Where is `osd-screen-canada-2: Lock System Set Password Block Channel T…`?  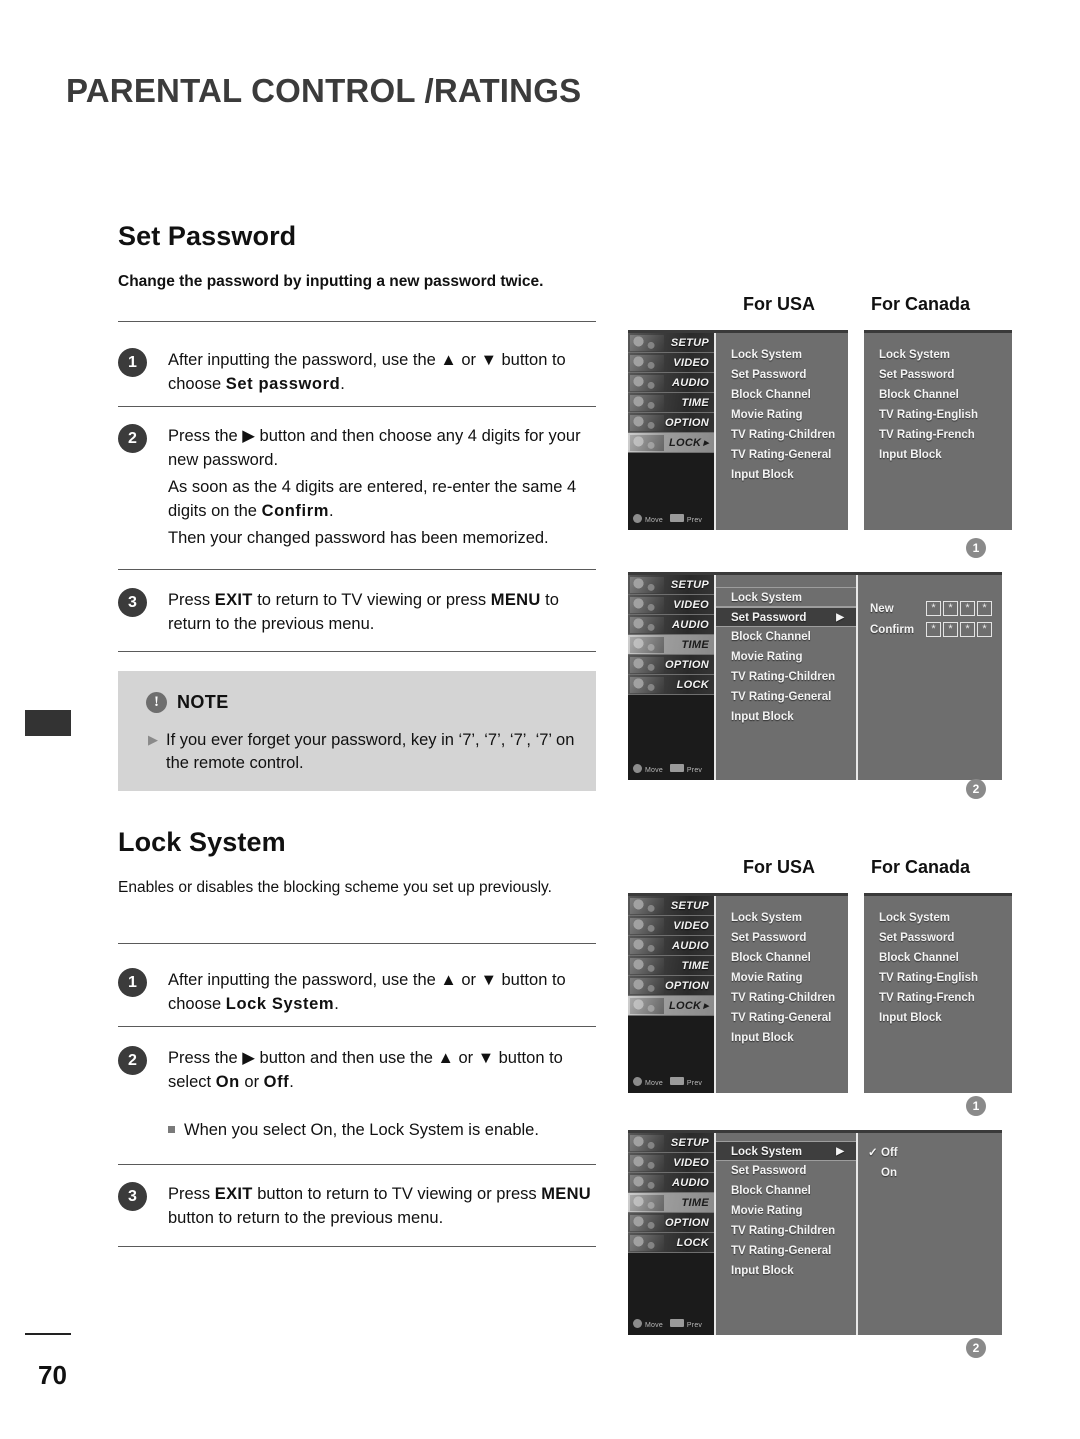
osd-screen-canada-2: Lock System Set Password Block Channel T… is located at coordinates (938, 993).